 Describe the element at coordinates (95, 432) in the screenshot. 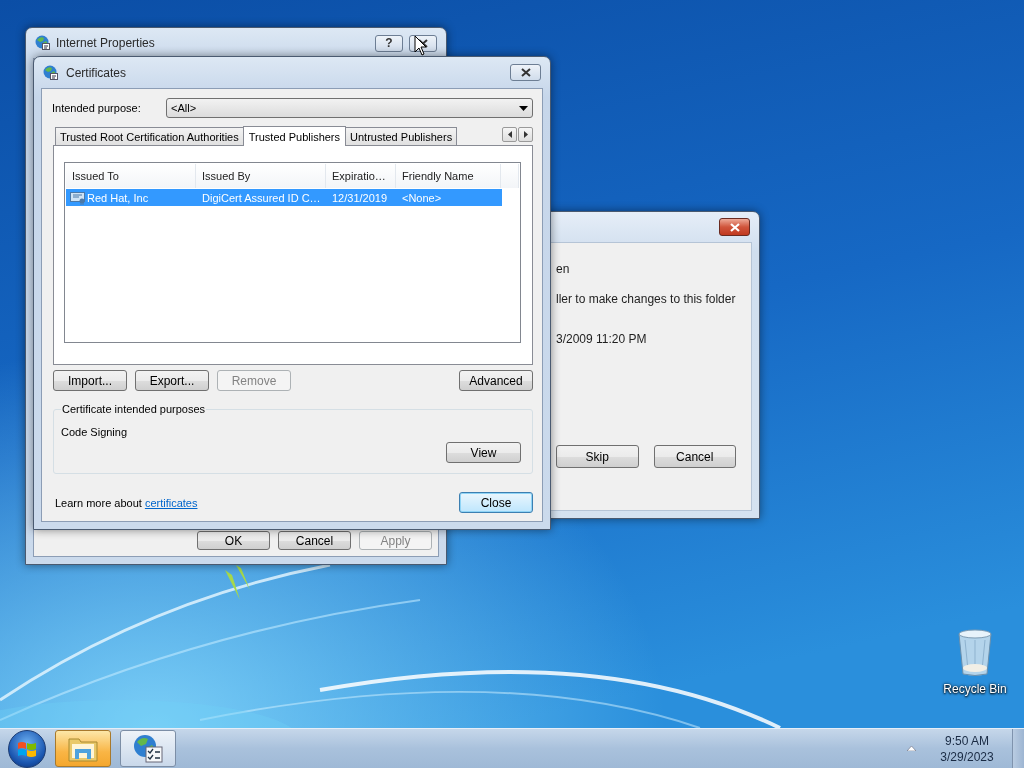

I see `purpose-text: Code Signing` at that location.